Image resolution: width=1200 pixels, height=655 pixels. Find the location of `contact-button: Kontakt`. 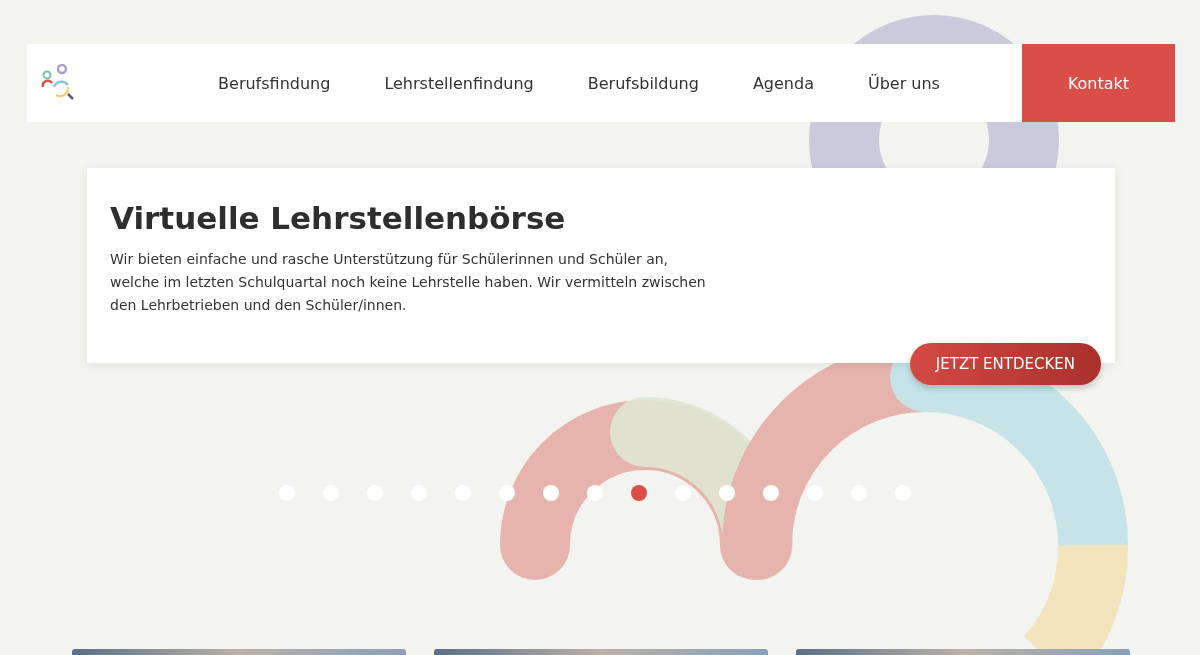

contact-button: Kontakt is located at coordinates (1098, 83).